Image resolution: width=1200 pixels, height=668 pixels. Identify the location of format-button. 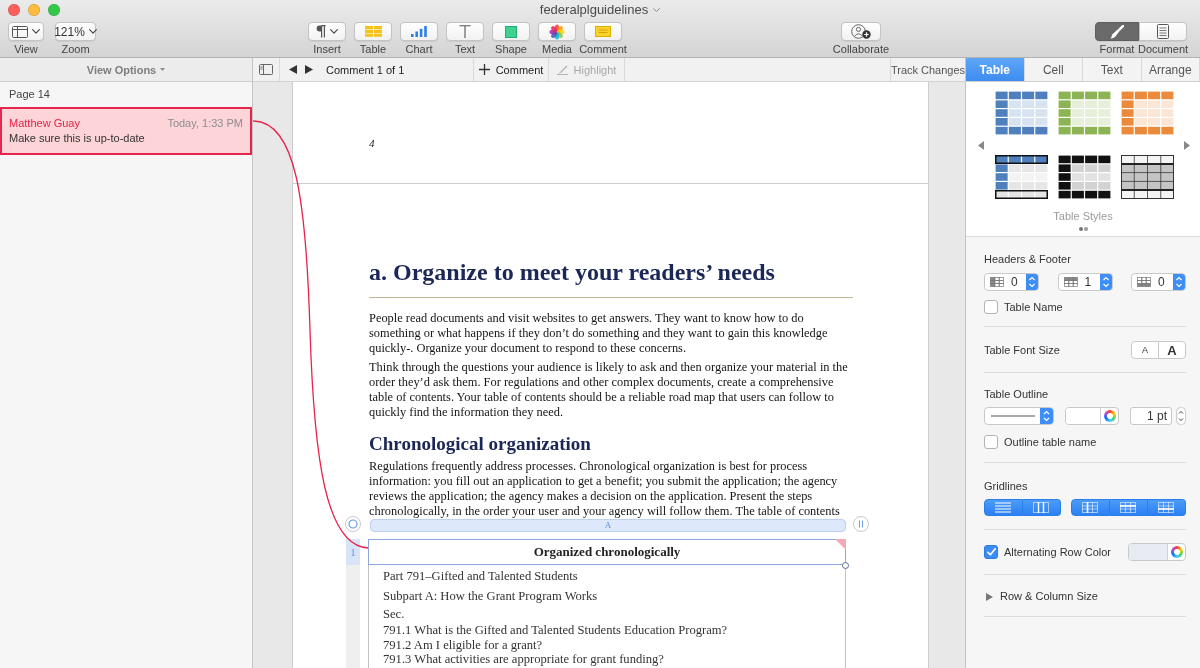
(1117, 31).